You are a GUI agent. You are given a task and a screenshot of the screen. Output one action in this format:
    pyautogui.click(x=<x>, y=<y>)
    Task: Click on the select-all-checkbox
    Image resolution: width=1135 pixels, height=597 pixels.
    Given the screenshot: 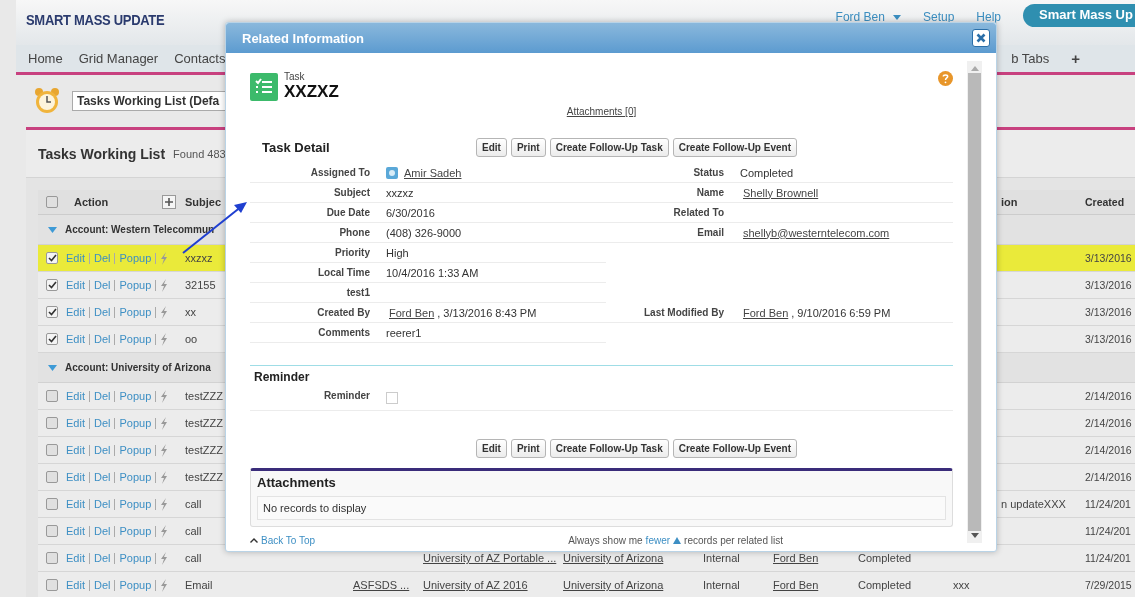 What is the action you would take?
    pyautogui.click(x=52, y=202)
    